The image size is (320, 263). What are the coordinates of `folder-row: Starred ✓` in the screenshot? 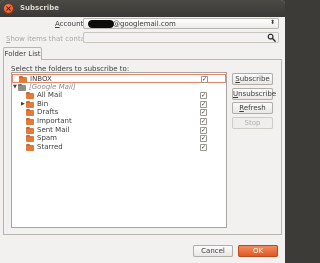 It's located at (119, 147).